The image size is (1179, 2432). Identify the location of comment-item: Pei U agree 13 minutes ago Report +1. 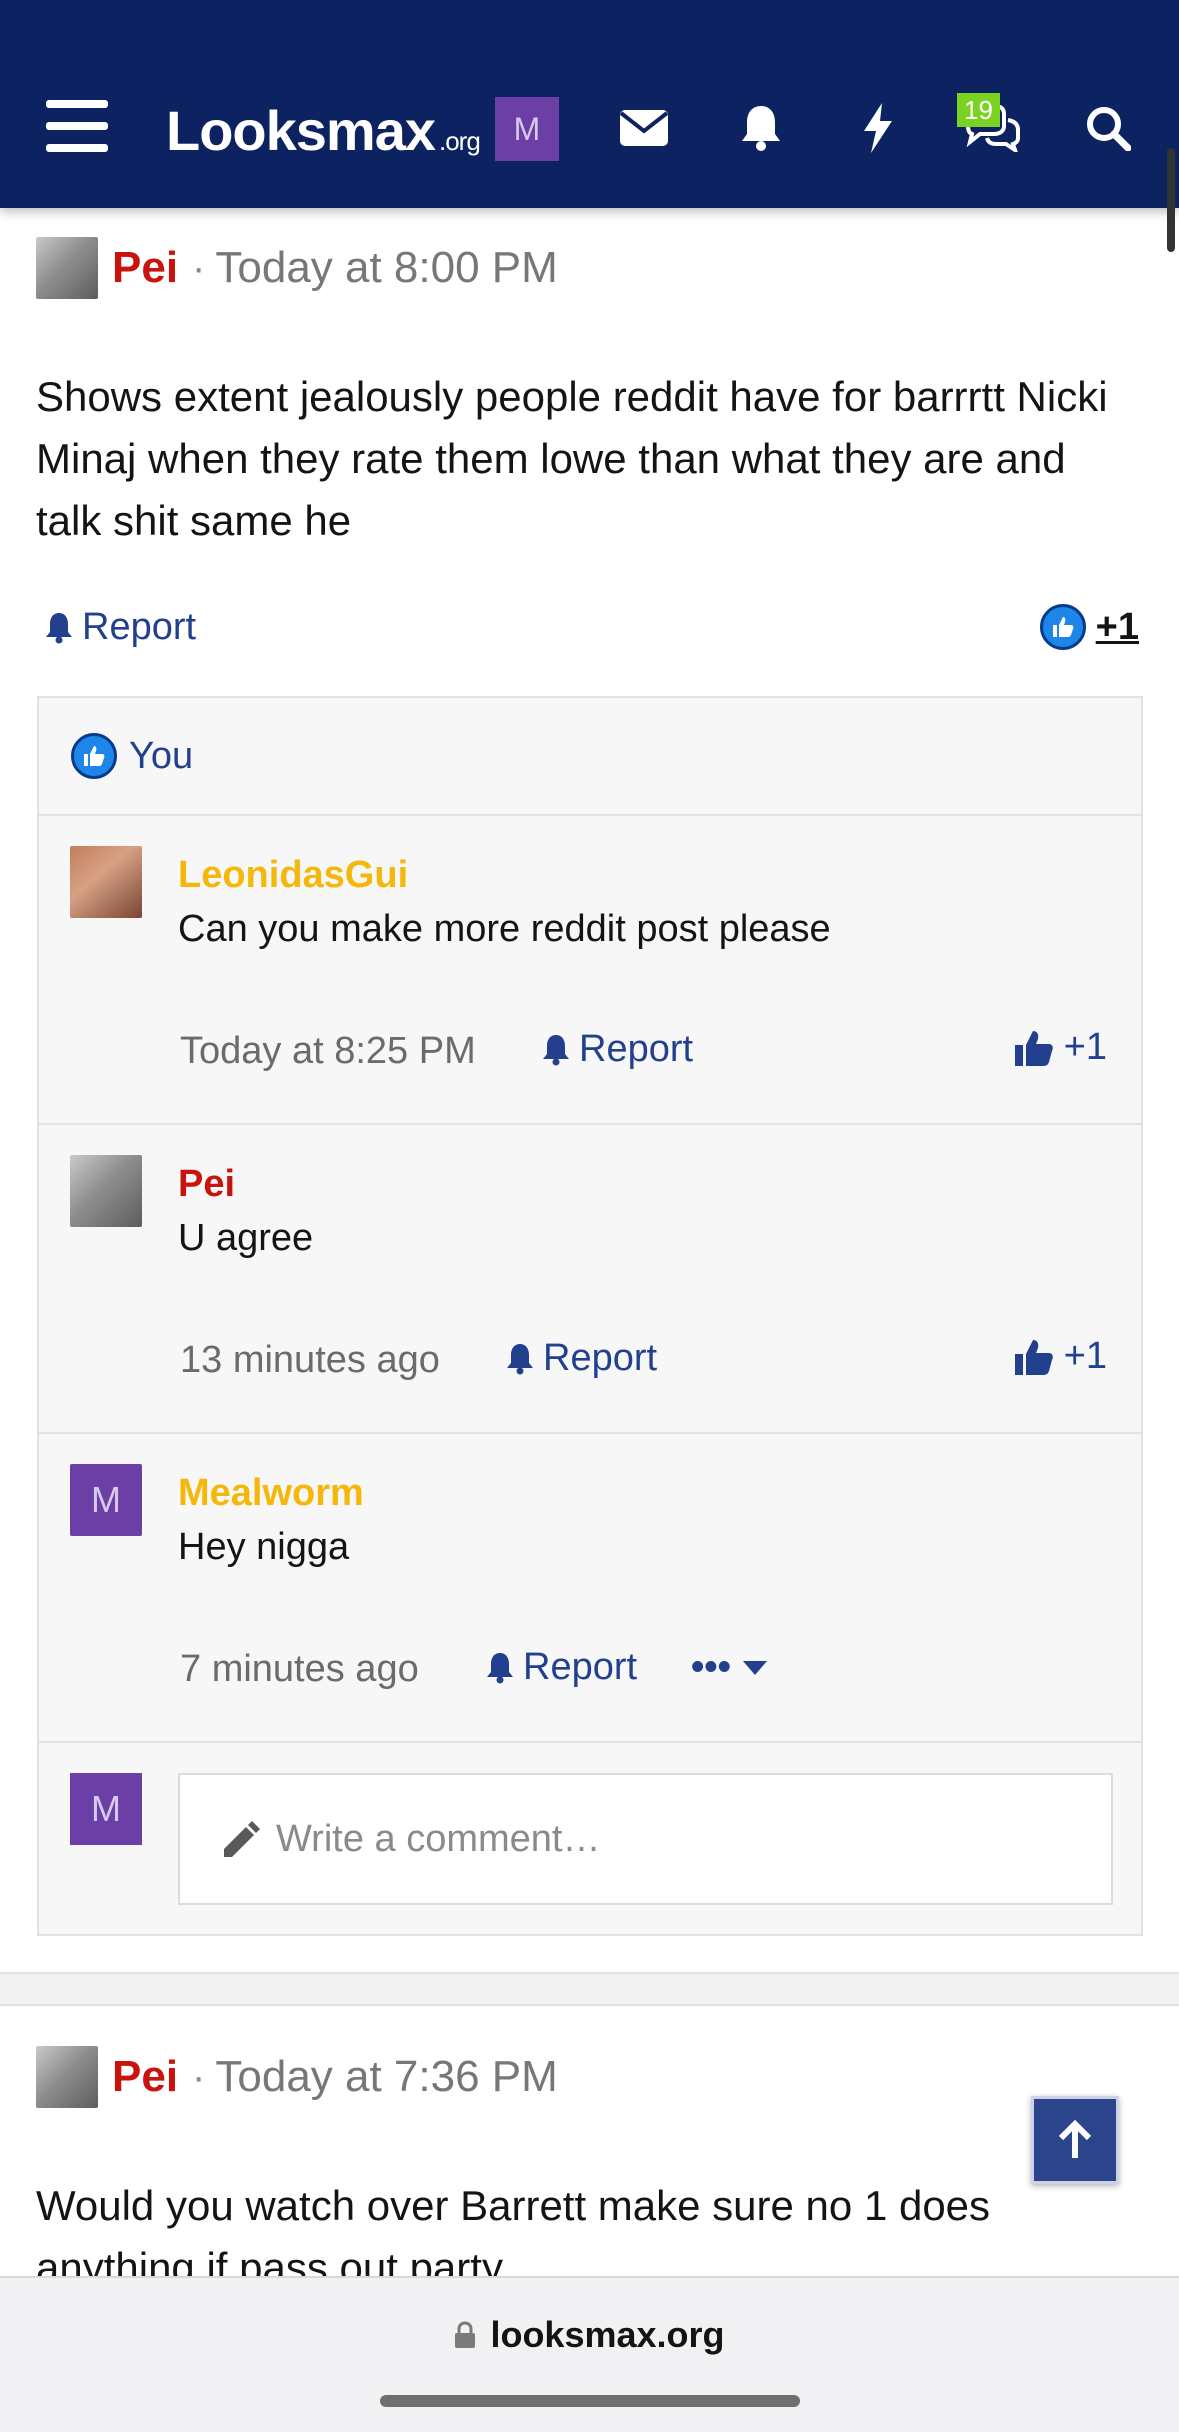
(590, 1279).